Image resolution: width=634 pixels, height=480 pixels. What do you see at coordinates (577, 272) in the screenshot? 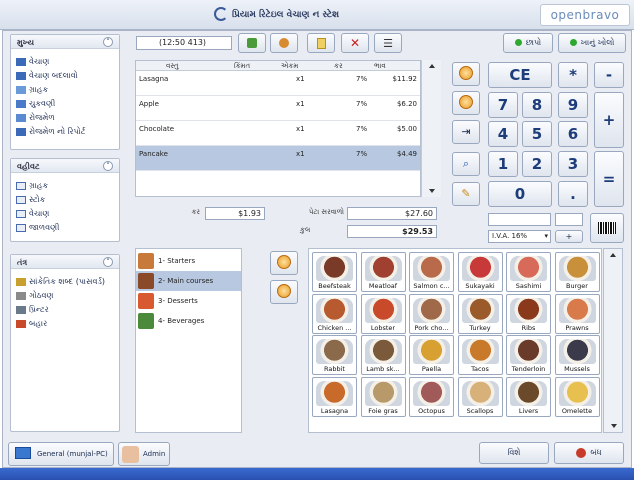
I see `product-tile: Burger` at bounding box center [577, 272].